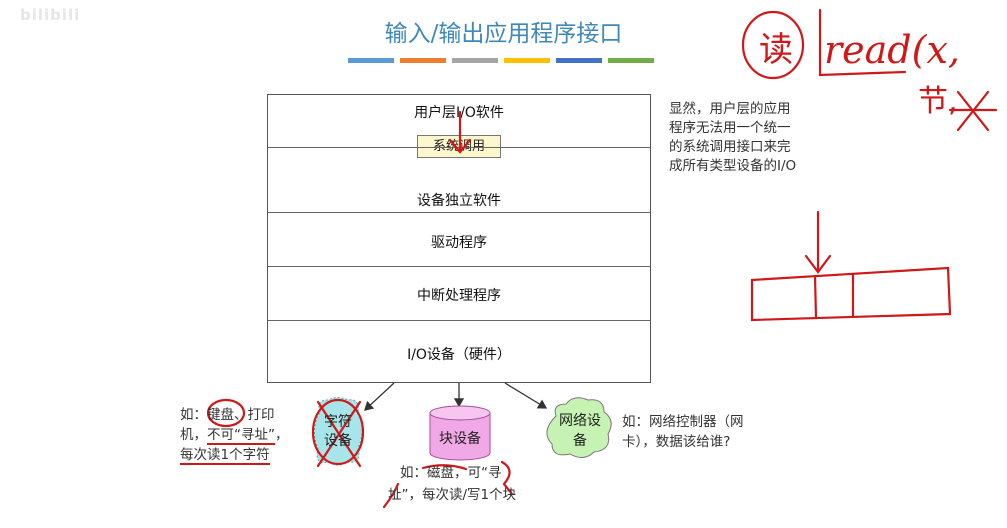 The height and width of the screenshot is (528, 1007). What do you see at coordinates (460, 439) in the screenshot?
I see `block-device-label: 块设备` at bounding box center [460, 439].